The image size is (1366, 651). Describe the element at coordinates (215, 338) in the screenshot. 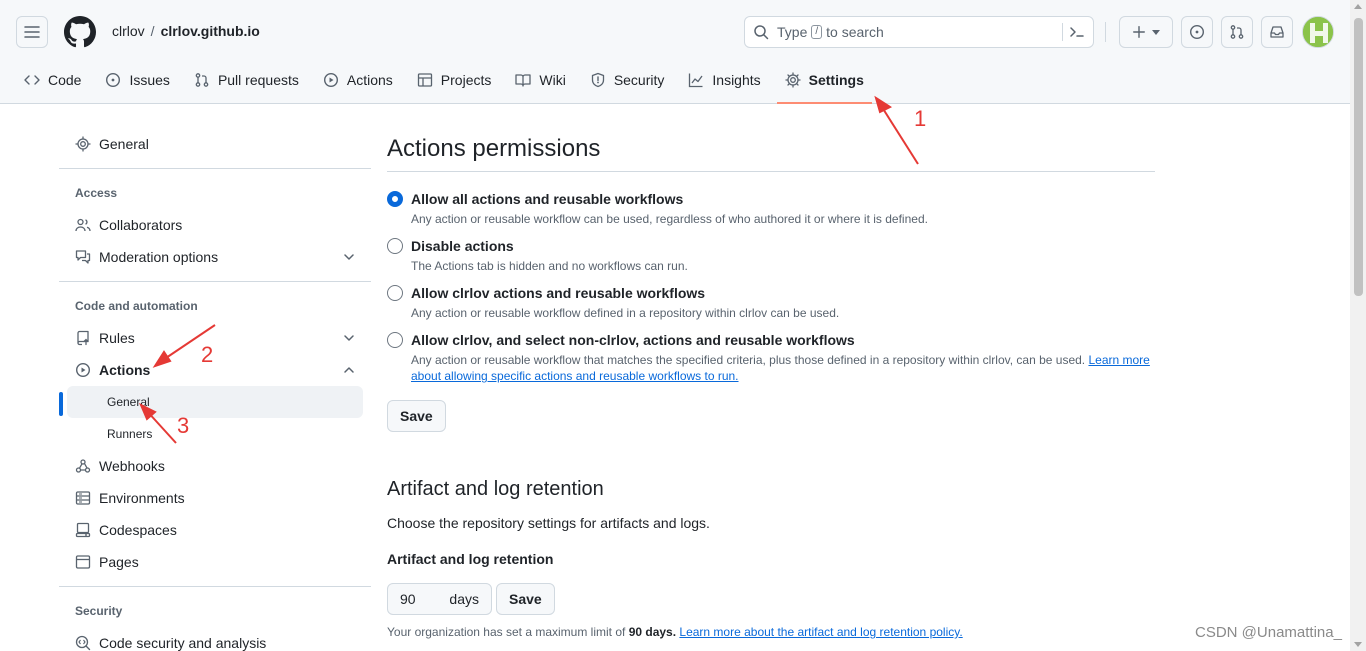

I see `sidebar-item-rules: Rules` at that location.